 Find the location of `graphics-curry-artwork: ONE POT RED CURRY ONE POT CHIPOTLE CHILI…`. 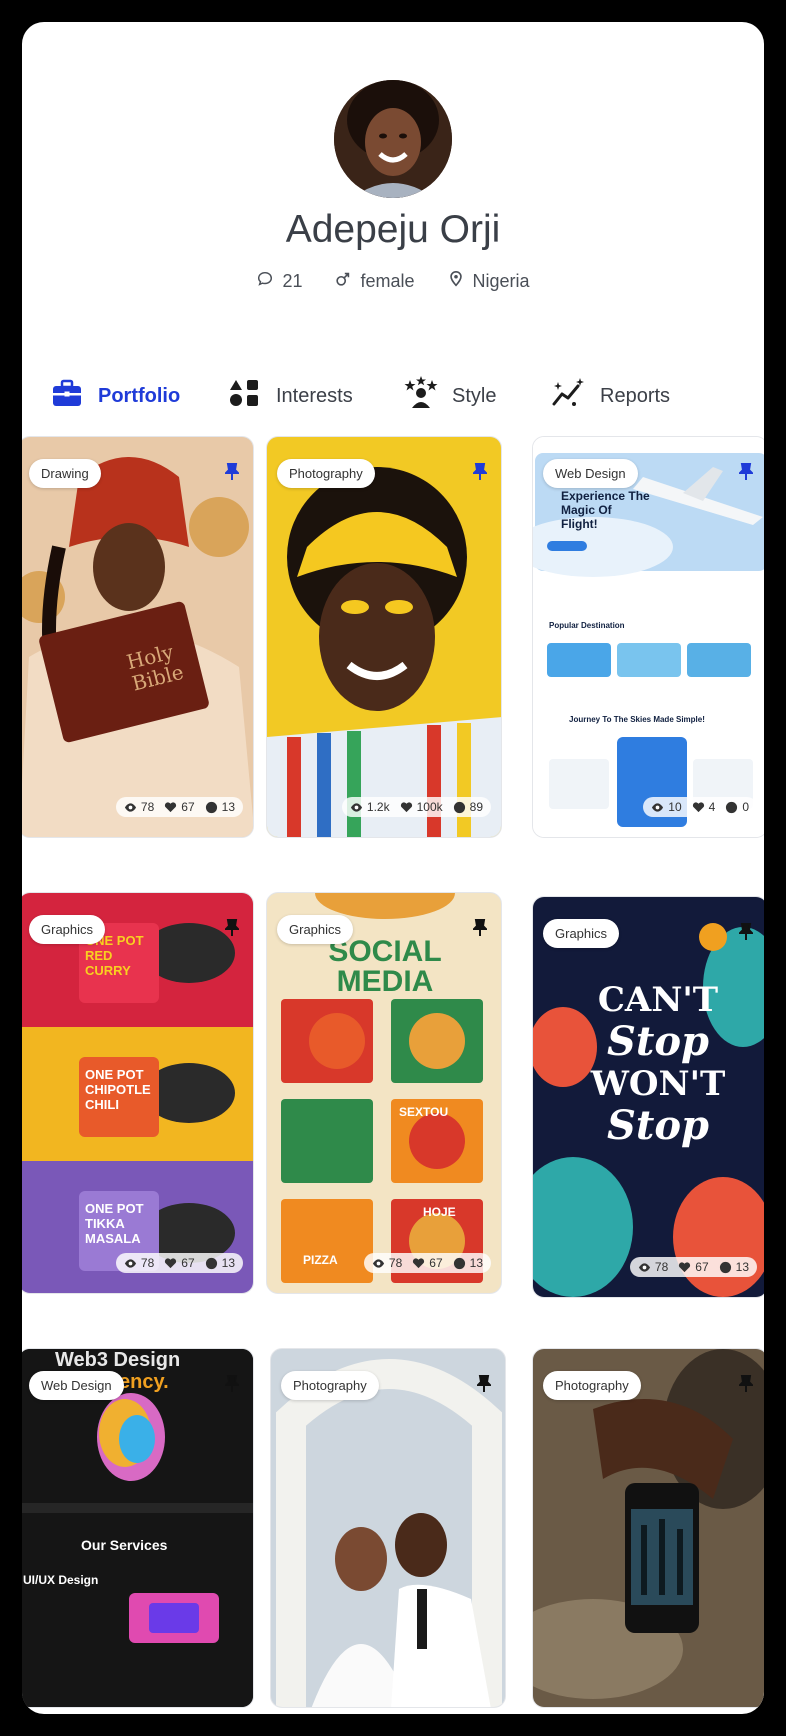

graphics-curry-artwork: ONE POT RED CURRY ONE POT CHIPOTLE CHILI… is located at coordinates (137, 1093).